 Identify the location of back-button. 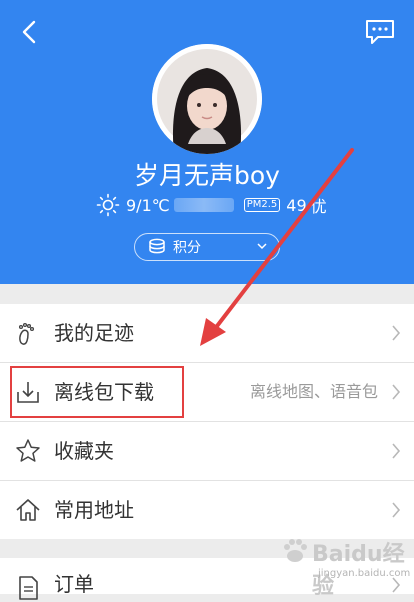
(30, 32).